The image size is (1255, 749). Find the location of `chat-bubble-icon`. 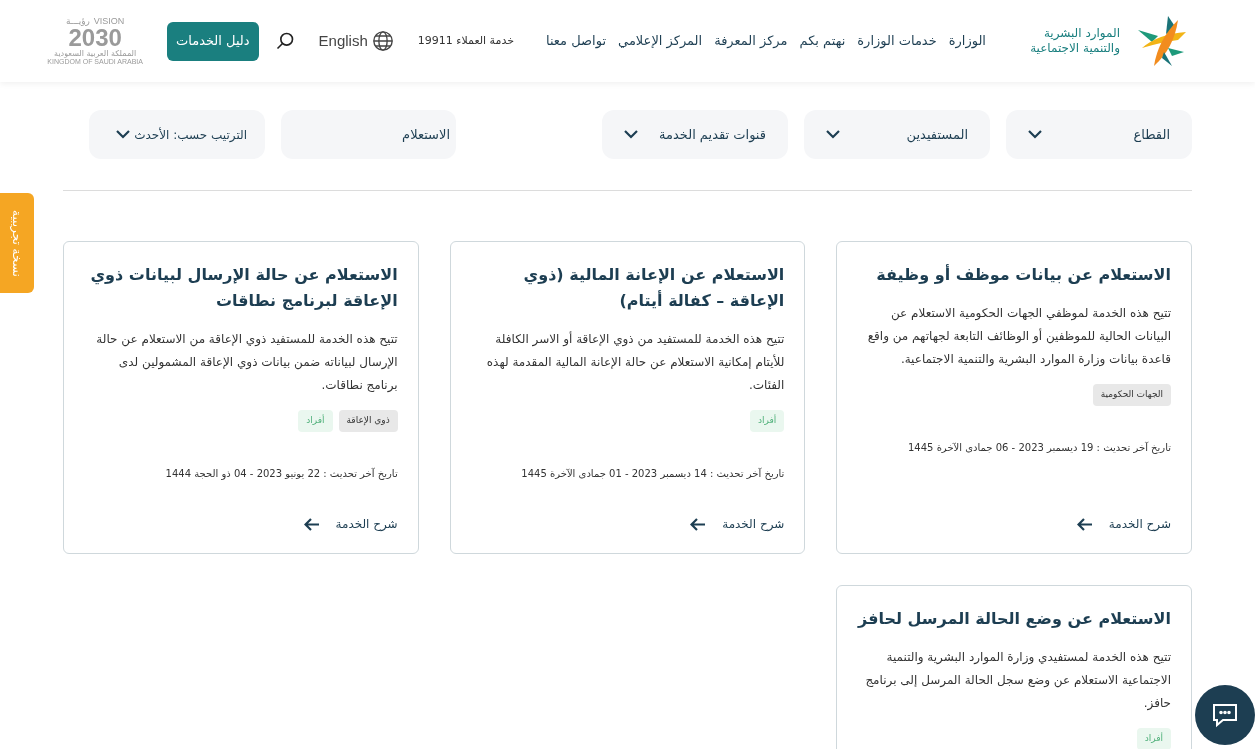

chat-bubble-icon is located at coordinates (1225, 715).